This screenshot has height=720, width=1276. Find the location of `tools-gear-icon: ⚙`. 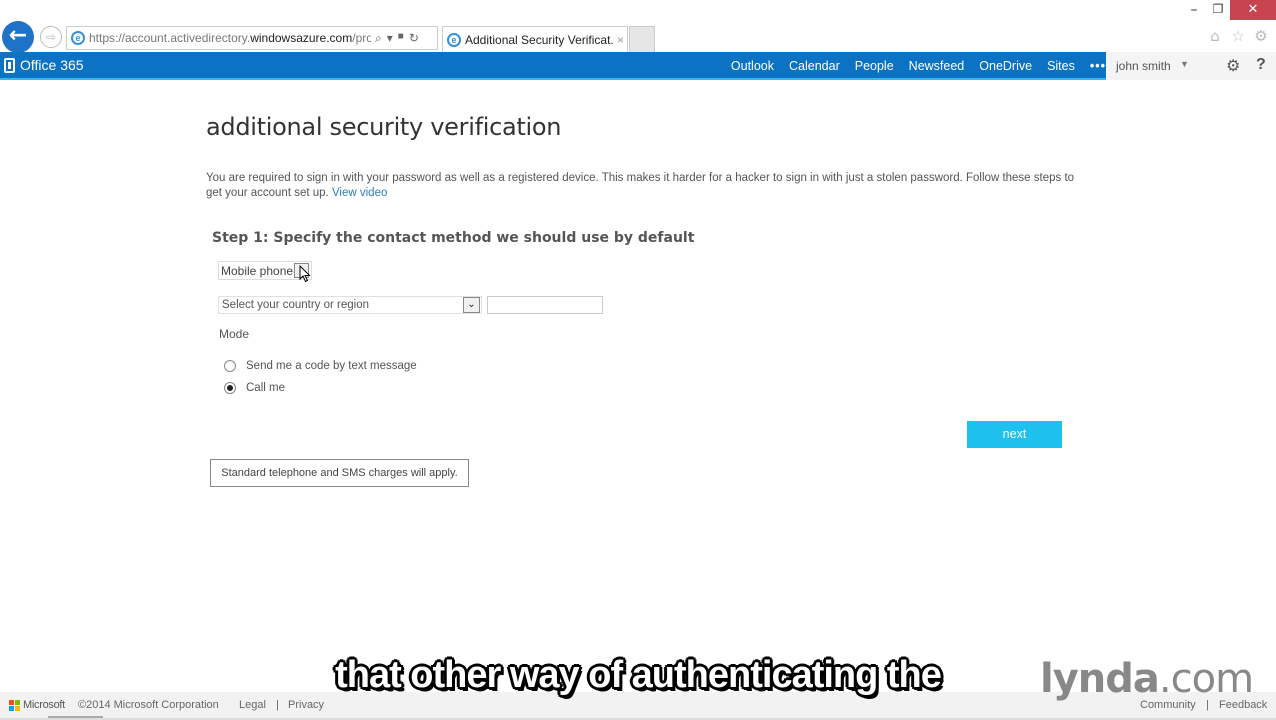

tools-gear-icon: ⚙ is located at coordinates (1261, 36).